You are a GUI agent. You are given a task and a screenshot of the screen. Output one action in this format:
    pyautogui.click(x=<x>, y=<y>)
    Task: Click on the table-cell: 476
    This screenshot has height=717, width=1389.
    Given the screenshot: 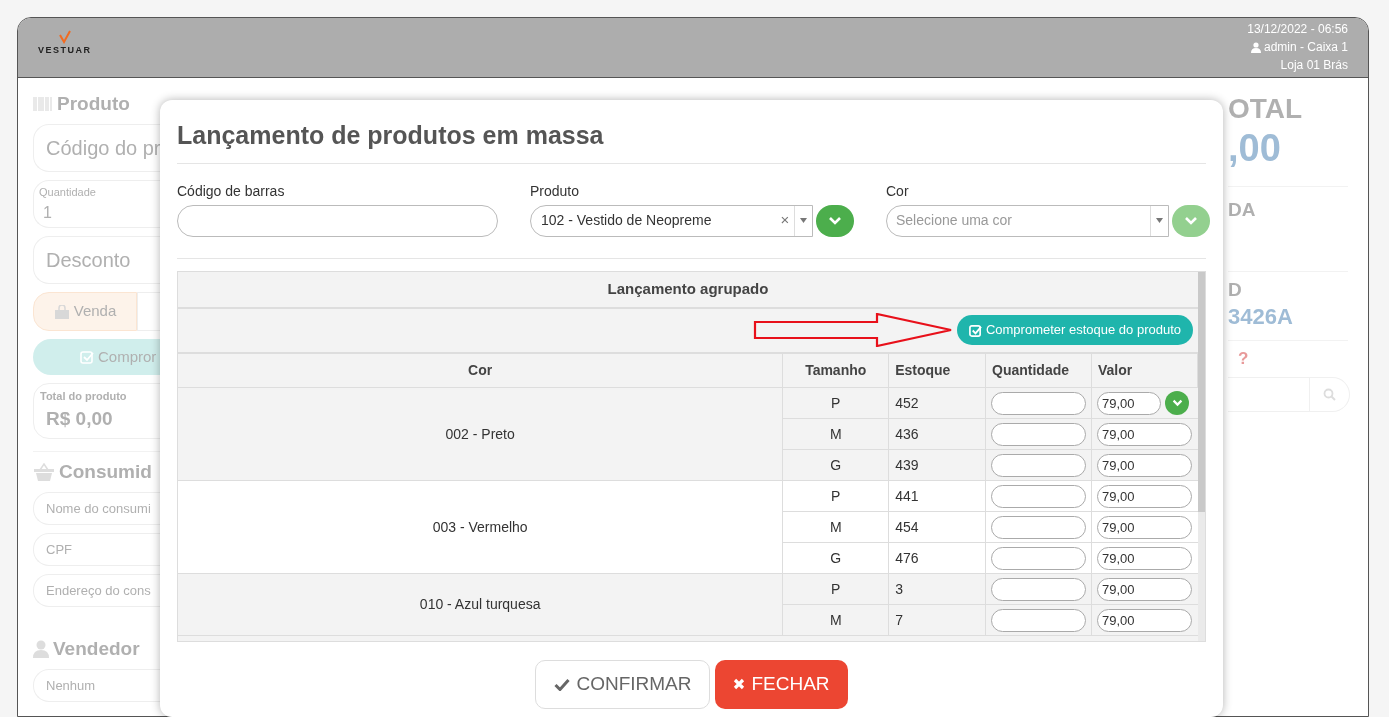 What is the action you would take?
    pyautogui.click(x=937, y=558)
    